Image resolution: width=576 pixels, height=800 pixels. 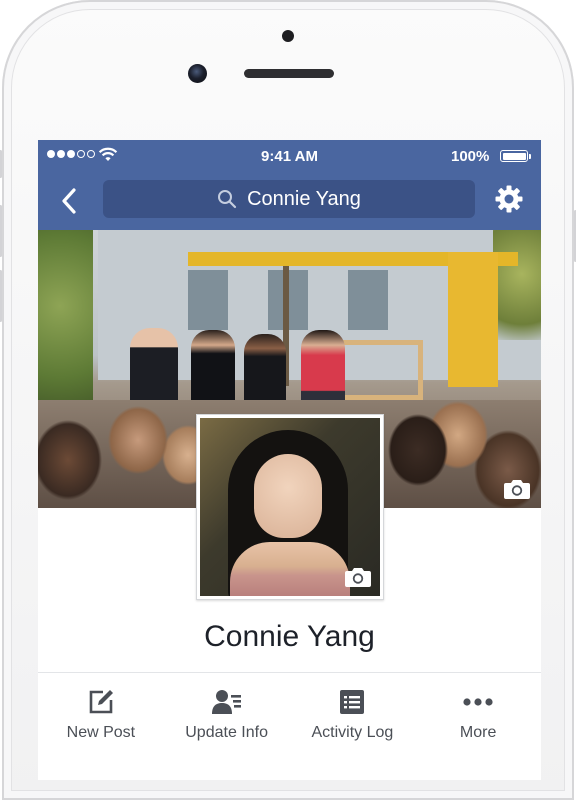 What do you see at coordinates (197, 73) in the screenshot?
I see `front-camera` at bounding box center [197, 73].